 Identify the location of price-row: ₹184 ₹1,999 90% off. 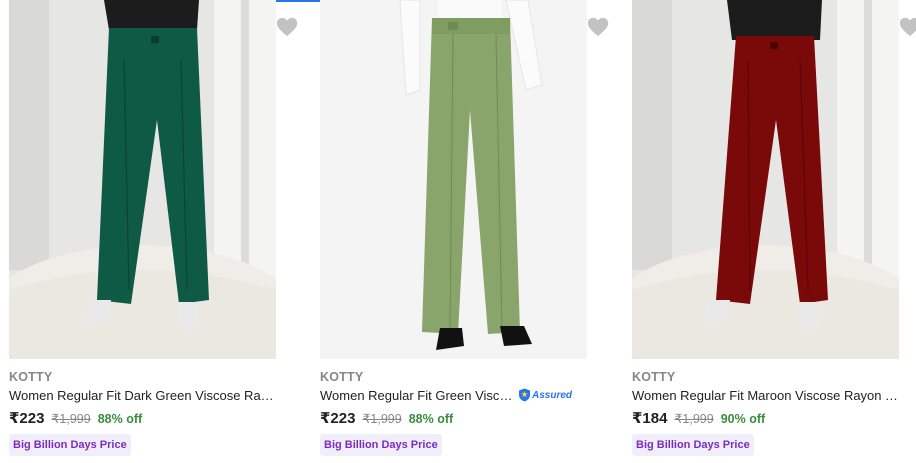
(698, 418).